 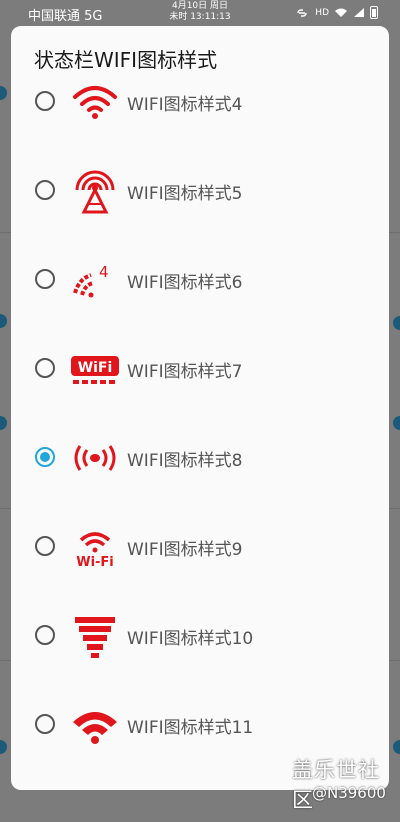 I want to click on svg-text: WiFi, so click(x=95, y=368).